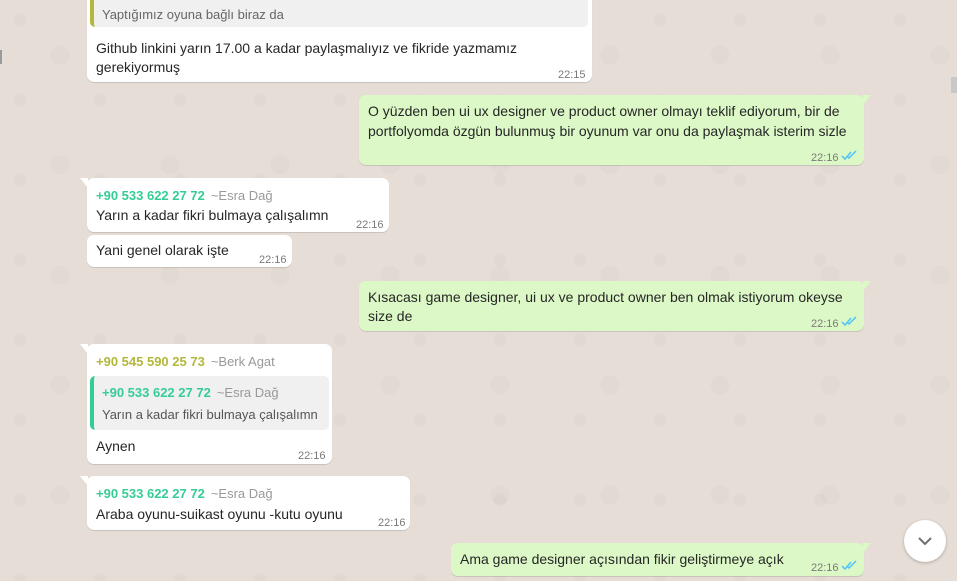 Image resolution: width=957 pixels, height=581 pixels. I want to click on message-text: Araba oyunu-suikast oyunu -kutu oyunu, so click(219, 514).